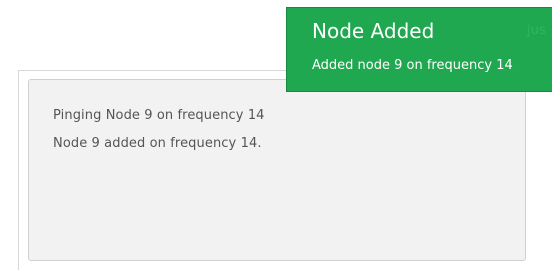 This screenshot has height=270, width=552. Describe the element at coordinates (373, 31) in the screenshot. I see `toast-title: Node Added` at that location.